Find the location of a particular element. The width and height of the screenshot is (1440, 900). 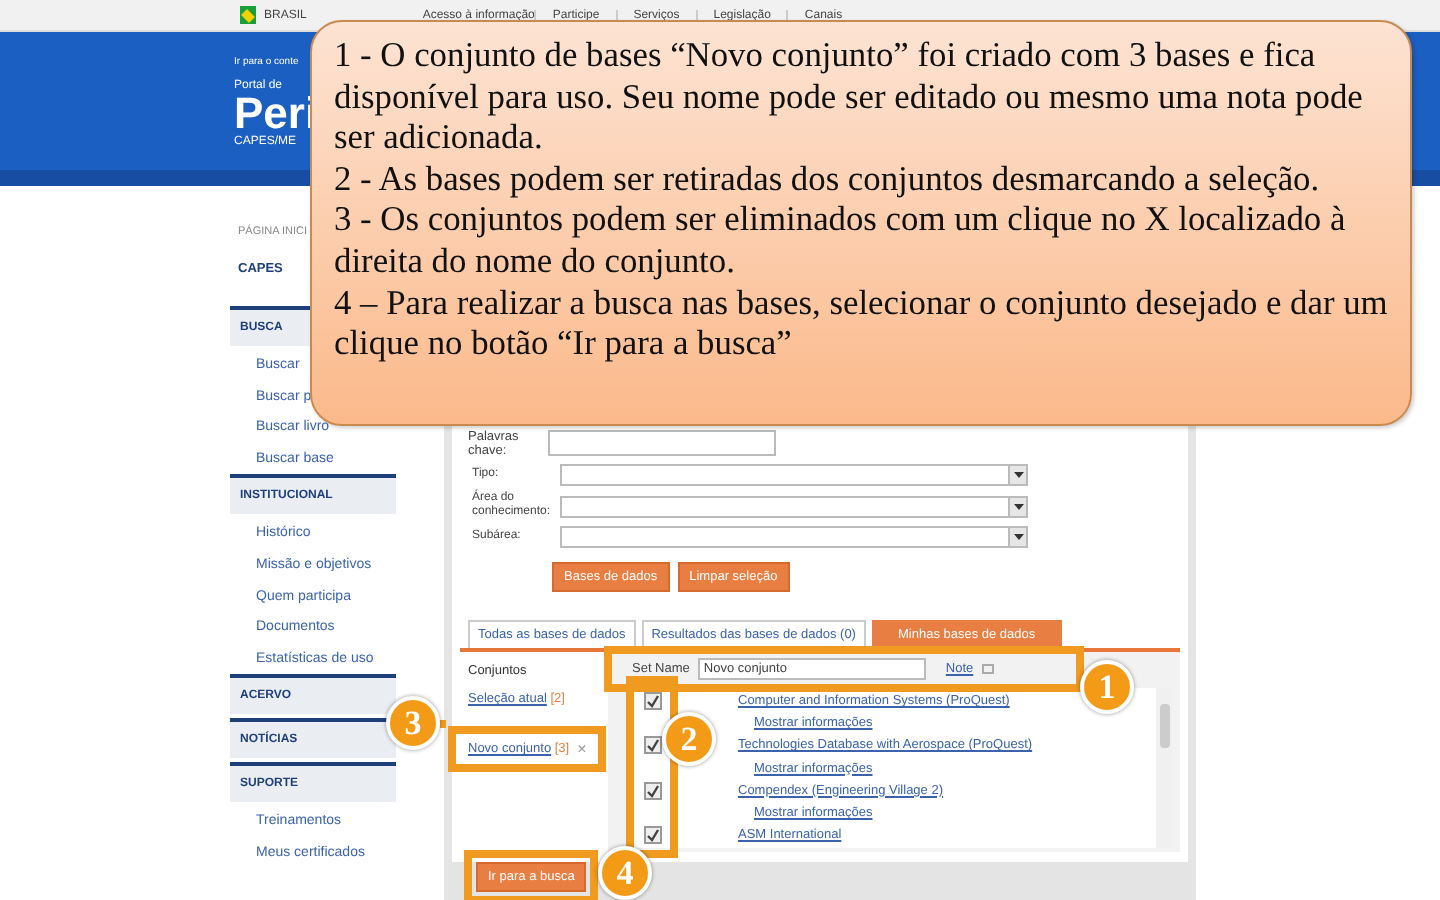

instruction-text: 2 - As bases podem ser retiradas dos conjuntos desmarcando a seleção. is located at coordinates (828, 178).